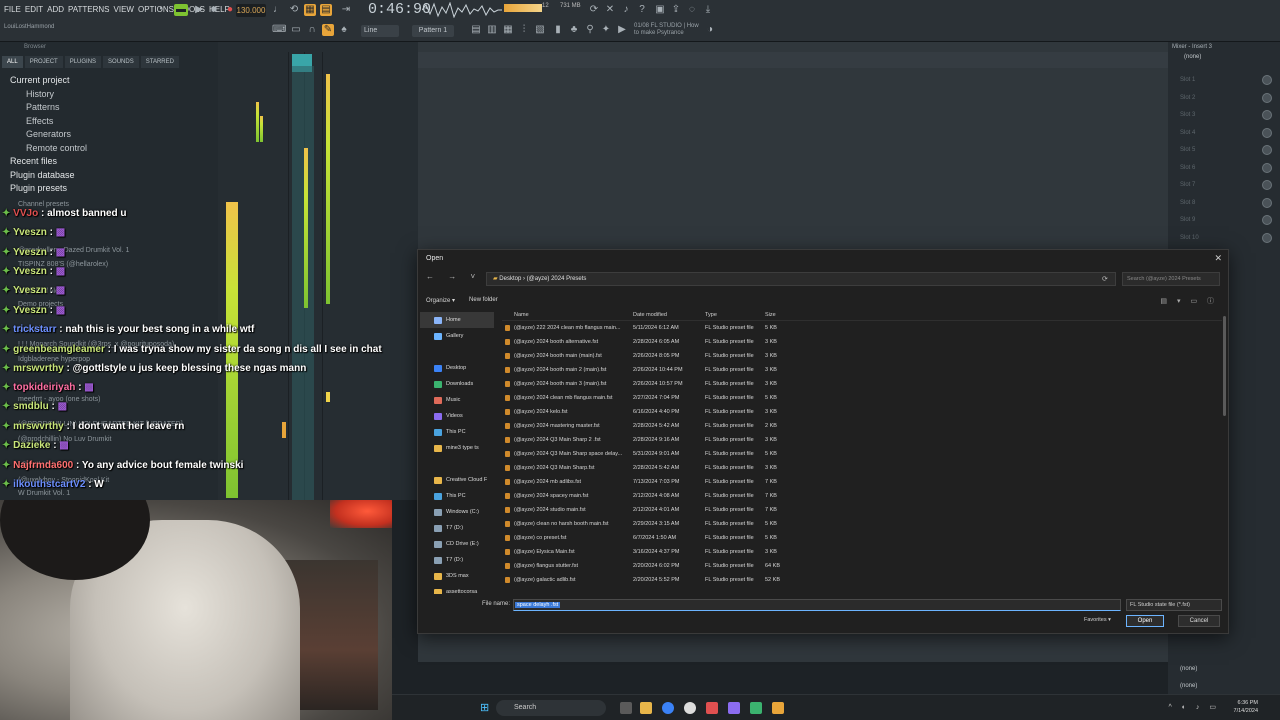 The height and width of the screenshot is (720, 1280). I want to click on menu-patterns: PATTERNS, so click(88, 9).